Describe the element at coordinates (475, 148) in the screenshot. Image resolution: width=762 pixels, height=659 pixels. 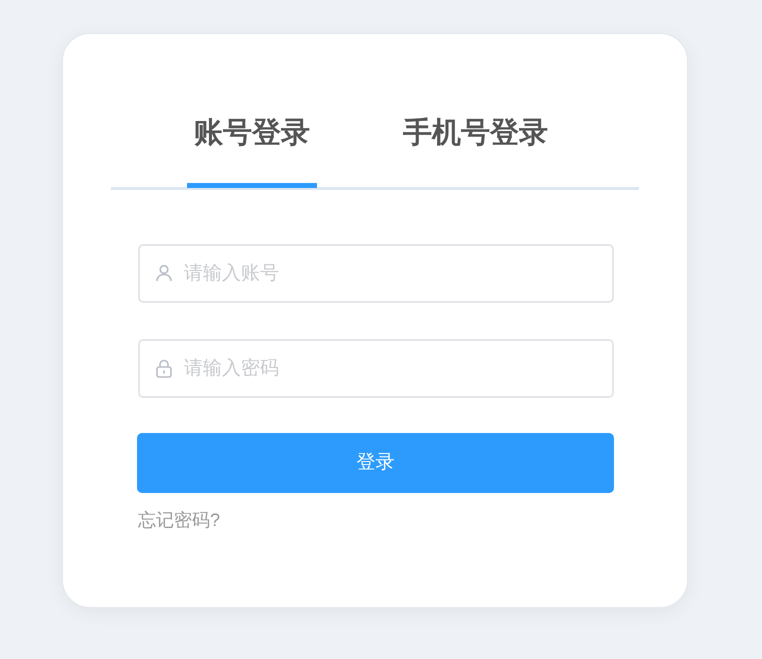
I see `tab: 手机号登录` at that location.